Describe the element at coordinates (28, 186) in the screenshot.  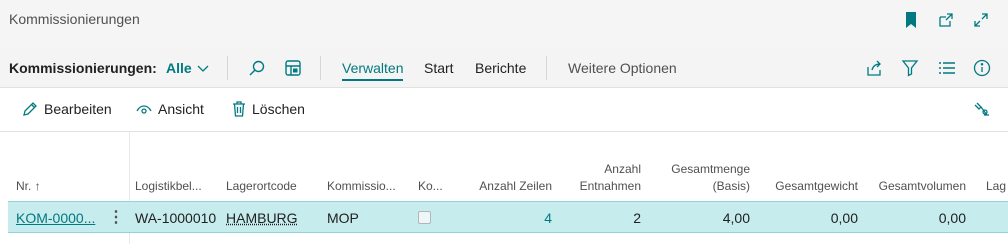
I see `column-header-nr: Nr. ↑` at that location.